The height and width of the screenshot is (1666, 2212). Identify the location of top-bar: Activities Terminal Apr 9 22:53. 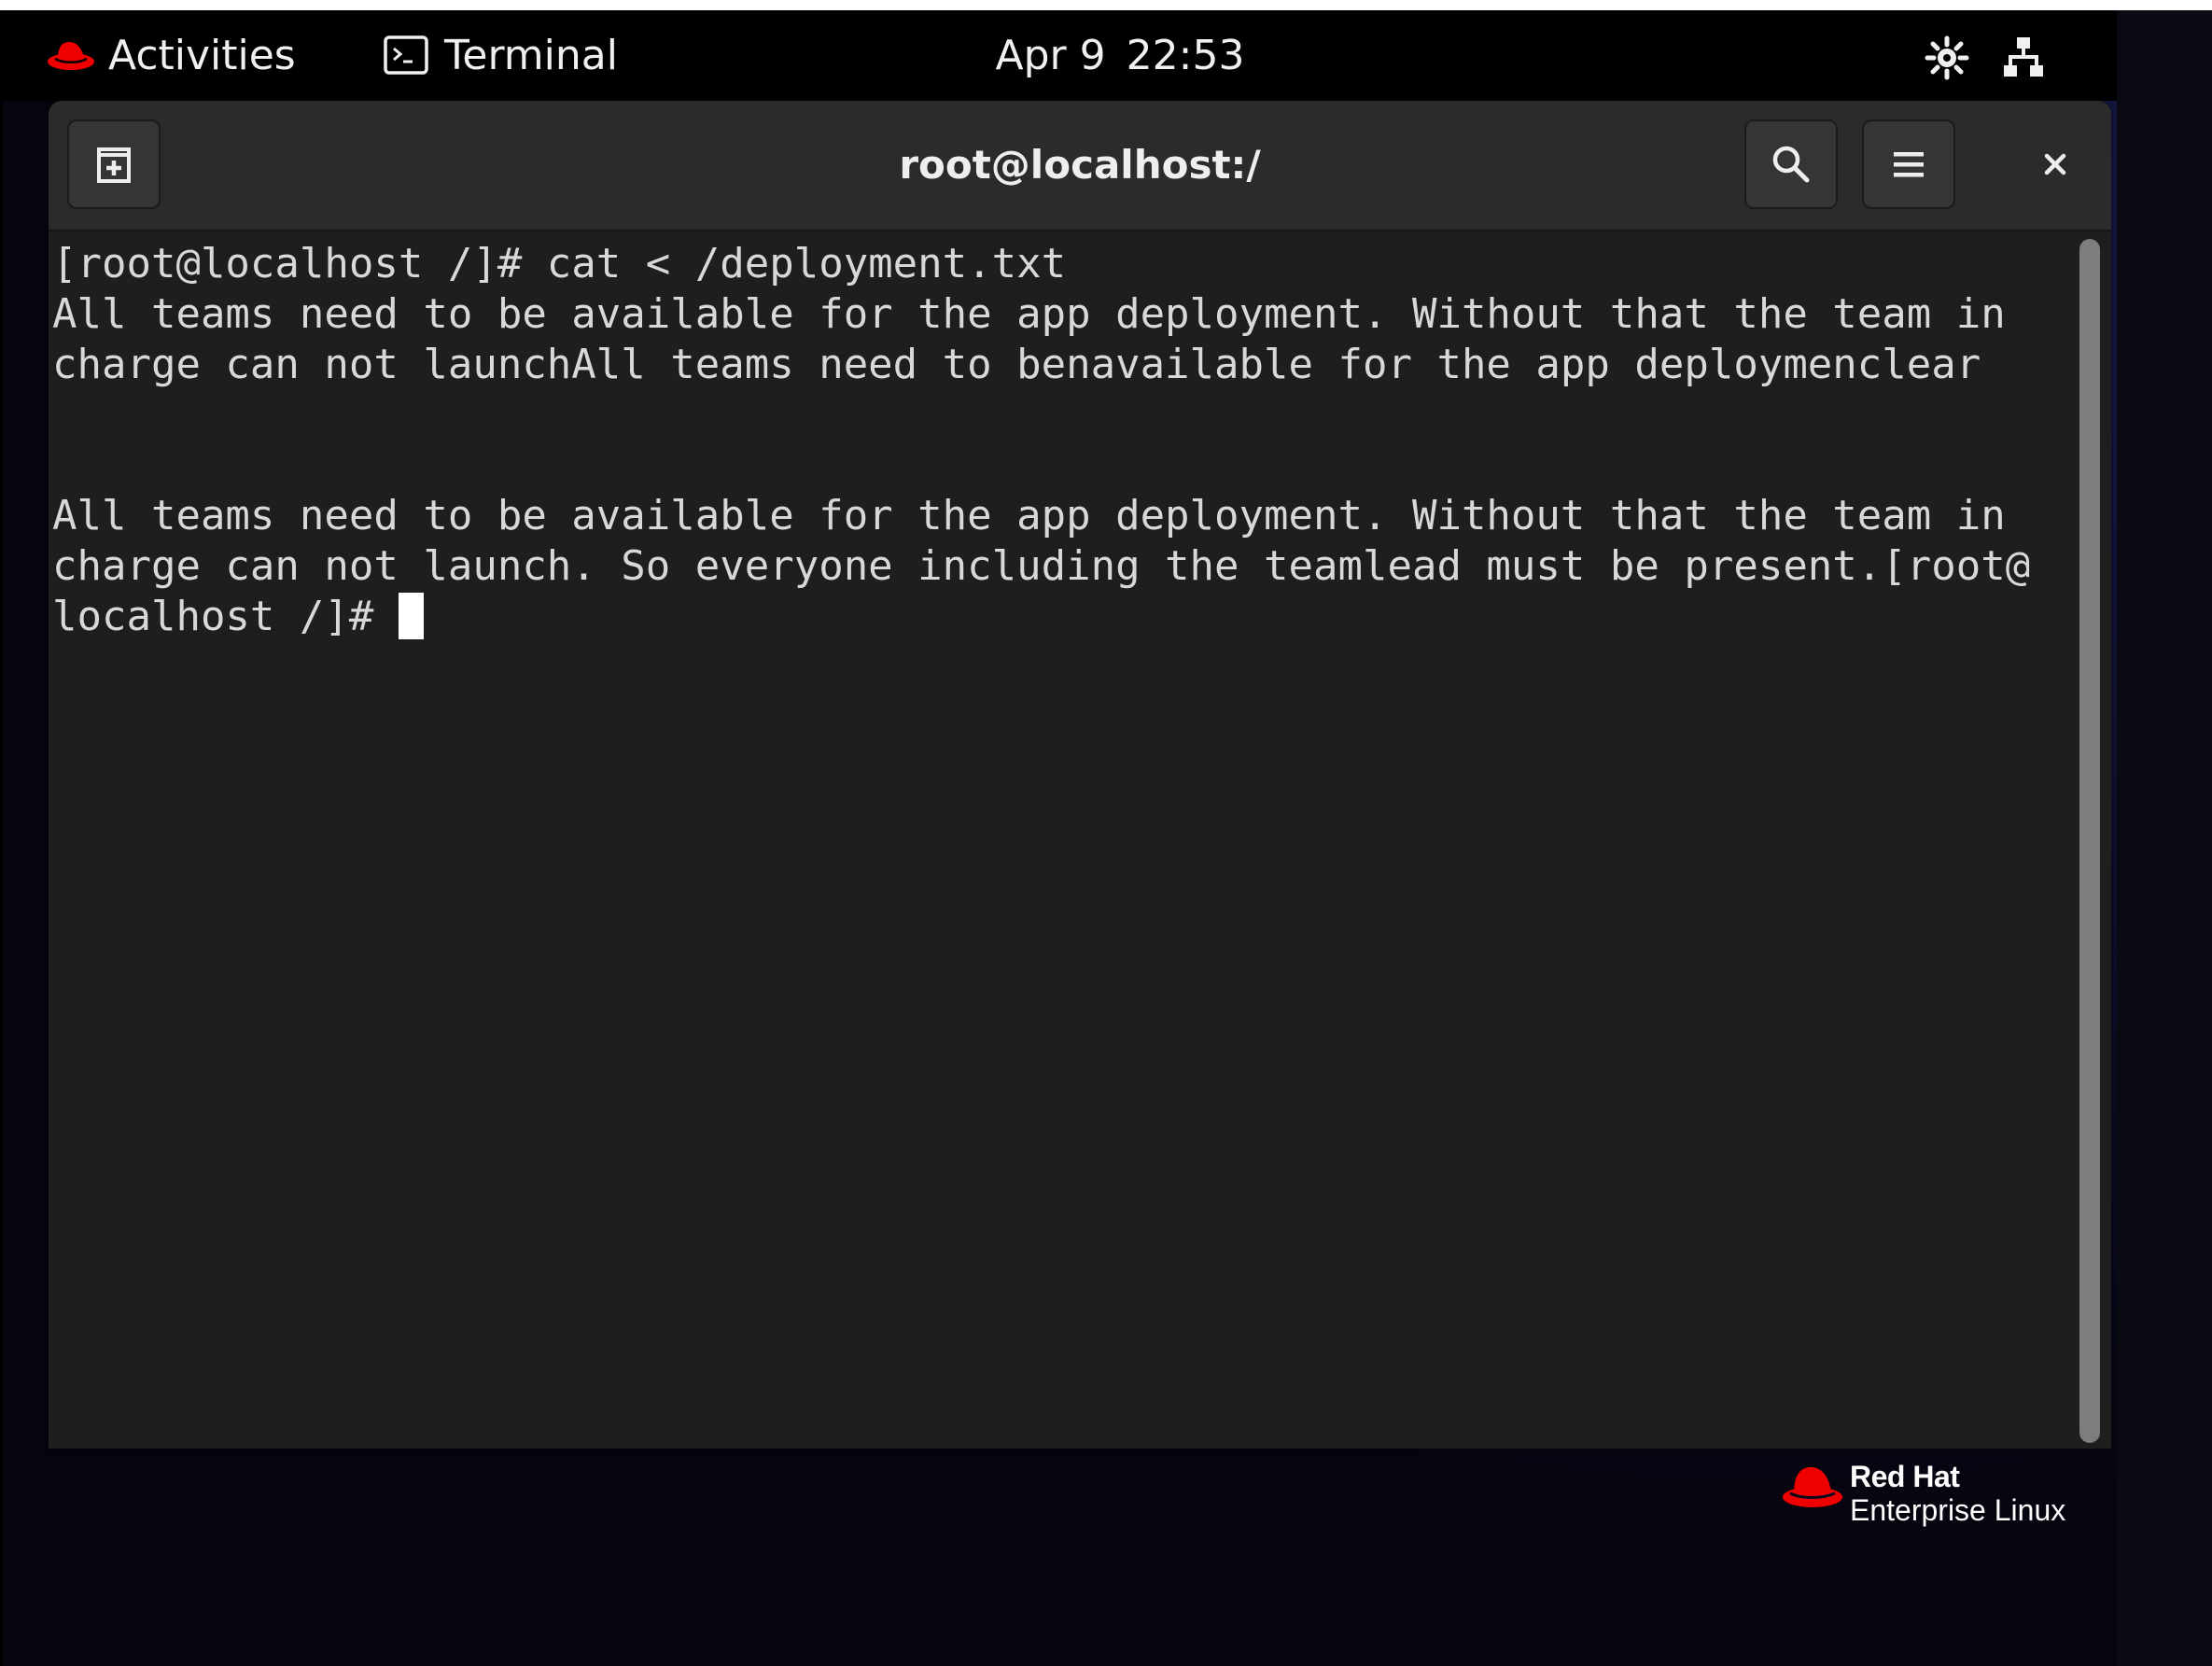
(1106, 55).